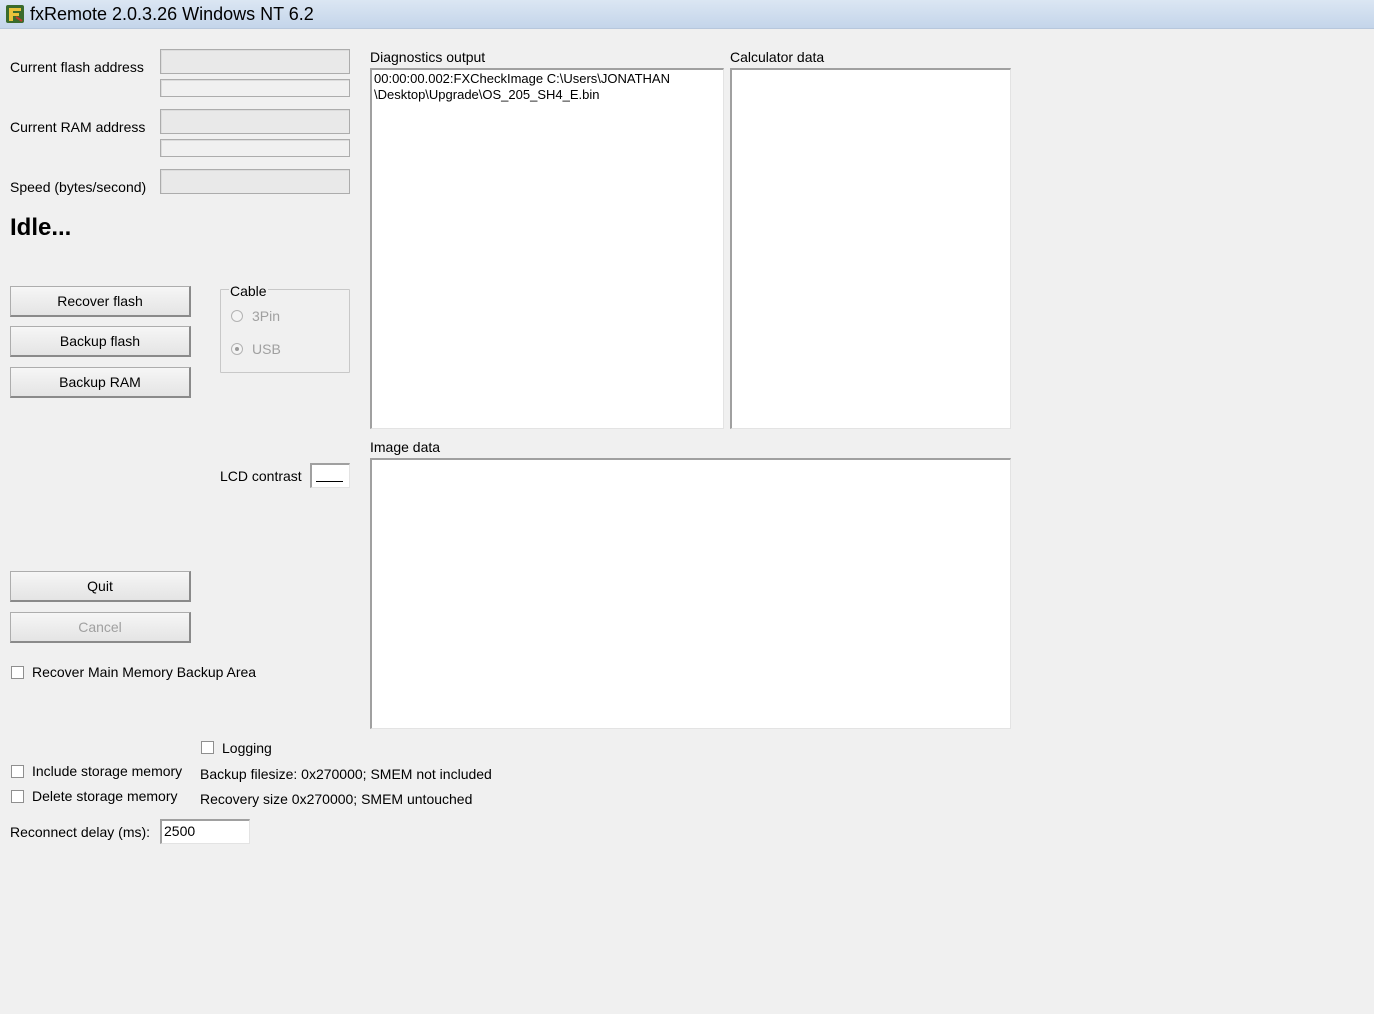 The image size is (1374, 1014). What do you see at coordinates (255, 61) in the screenshot?
I see `flash-address-field` at bounding box center [255, 61].